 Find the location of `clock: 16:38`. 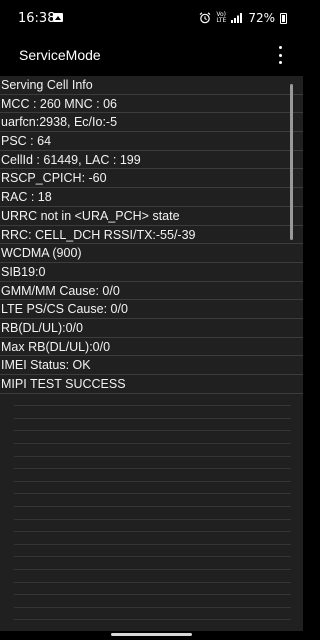

clock: 16:38 is located at coordinates (37, 18).